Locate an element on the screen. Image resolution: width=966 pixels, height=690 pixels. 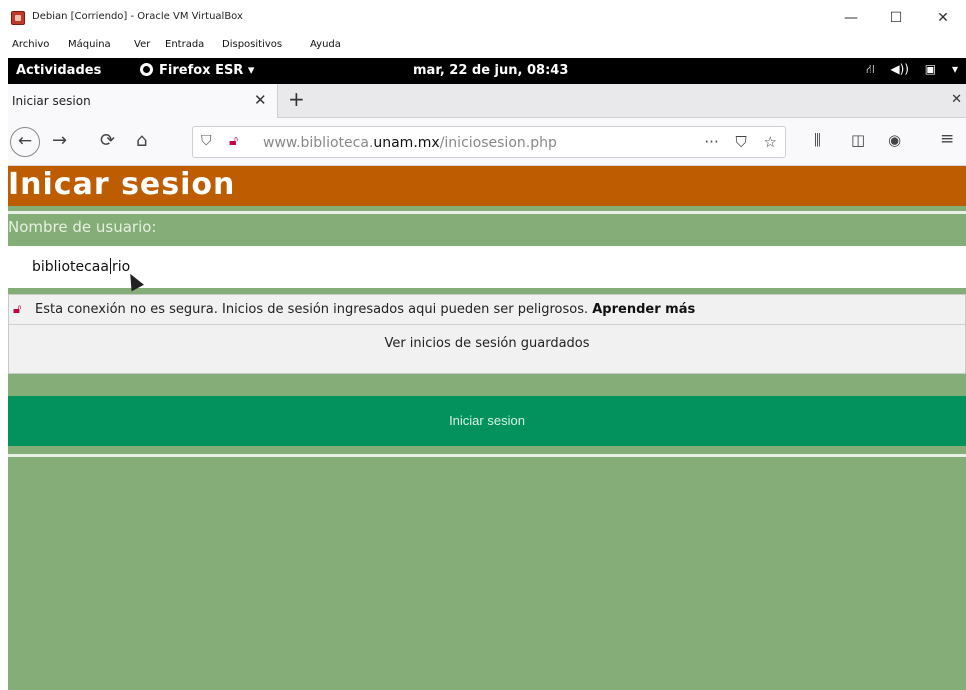
sidebar-icon: ◫ is located at coordinates (858, 140).